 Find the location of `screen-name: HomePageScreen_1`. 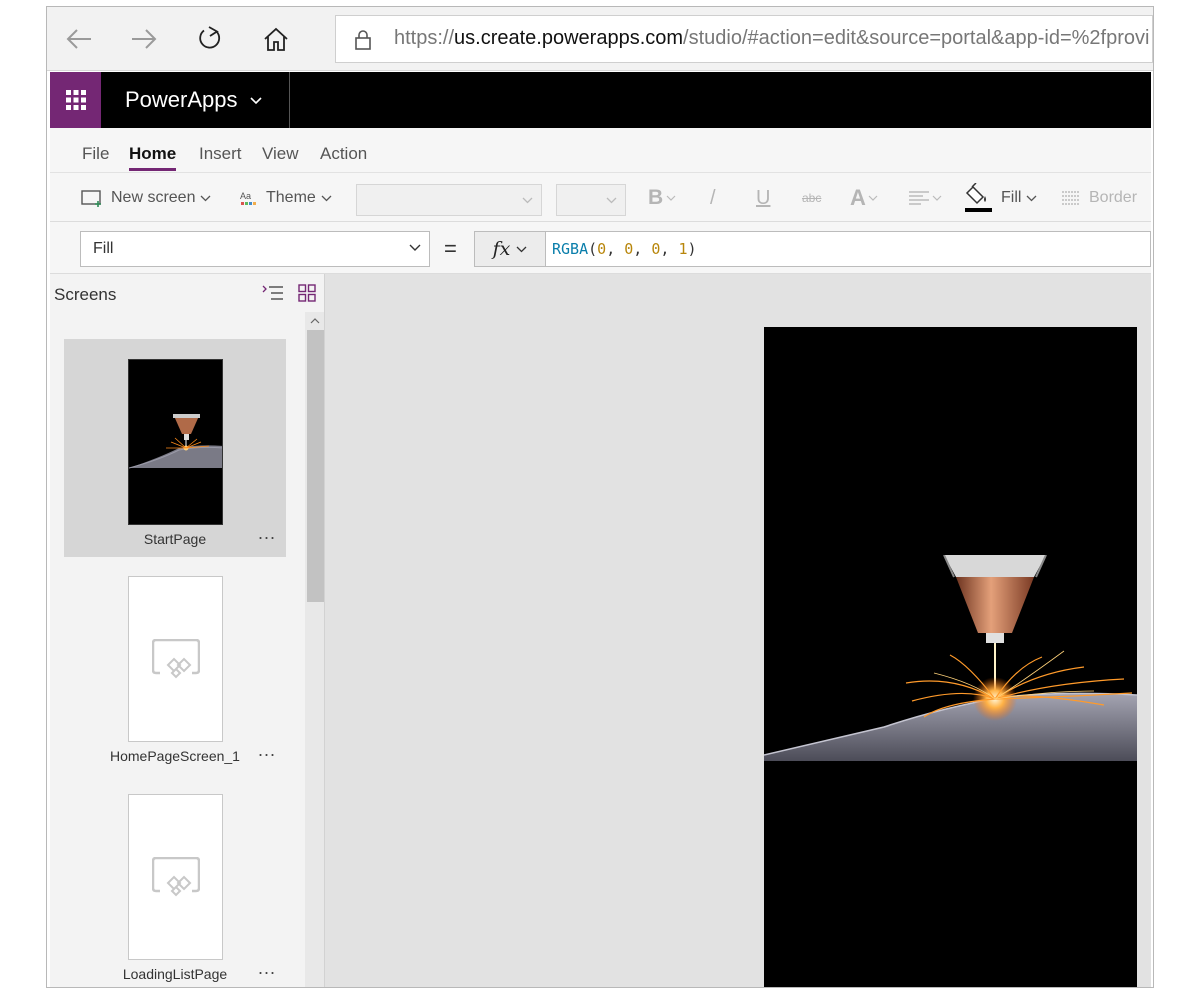

screen-name: HomePageScreen_1 is located at coordinates (175, 756).